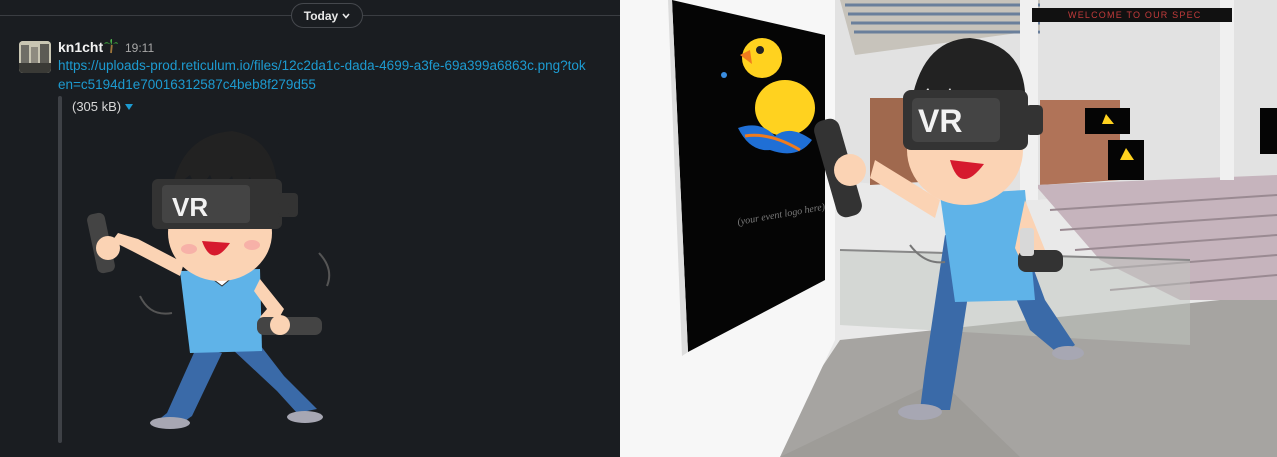 Image resolution: width=1277 pixels, height=457 pixels. I want to click on message-timestamp: 19:11, so click(139, 48).